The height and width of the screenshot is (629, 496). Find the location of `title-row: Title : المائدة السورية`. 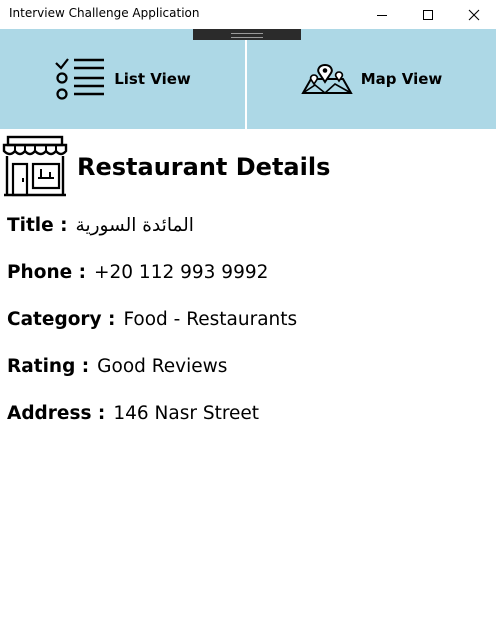

title-row: Title : المائدة السورية is located at coordinates (100, 225).